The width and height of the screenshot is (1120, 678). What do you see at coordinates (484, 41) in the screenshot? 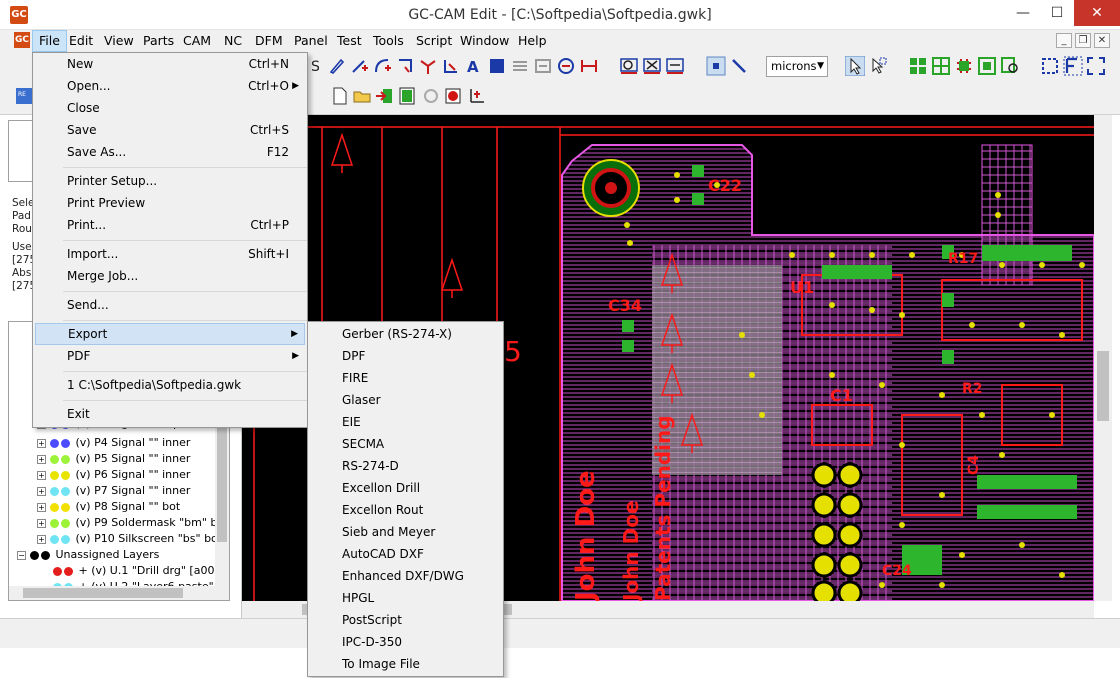
I see `menu-window: Window` at bounding box center [484, 41].